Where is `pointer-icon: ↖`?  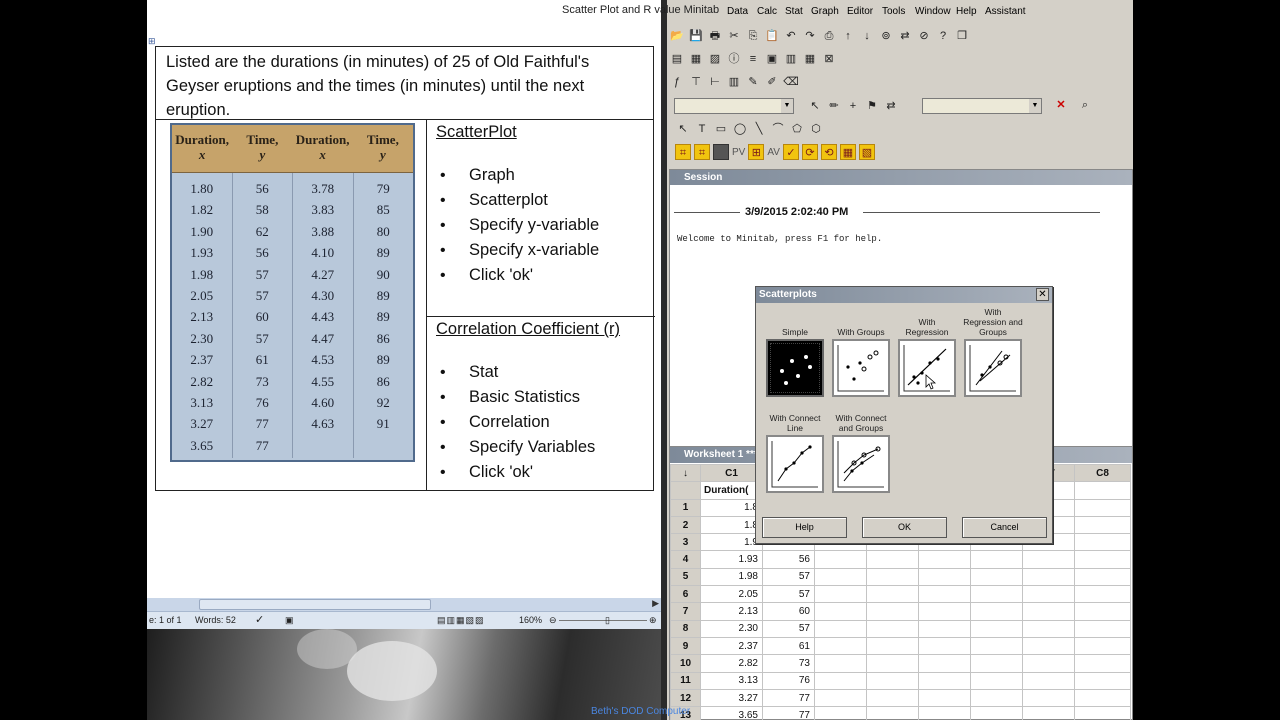
pointer-icon: ↖ is located at coordinates (815, 106).